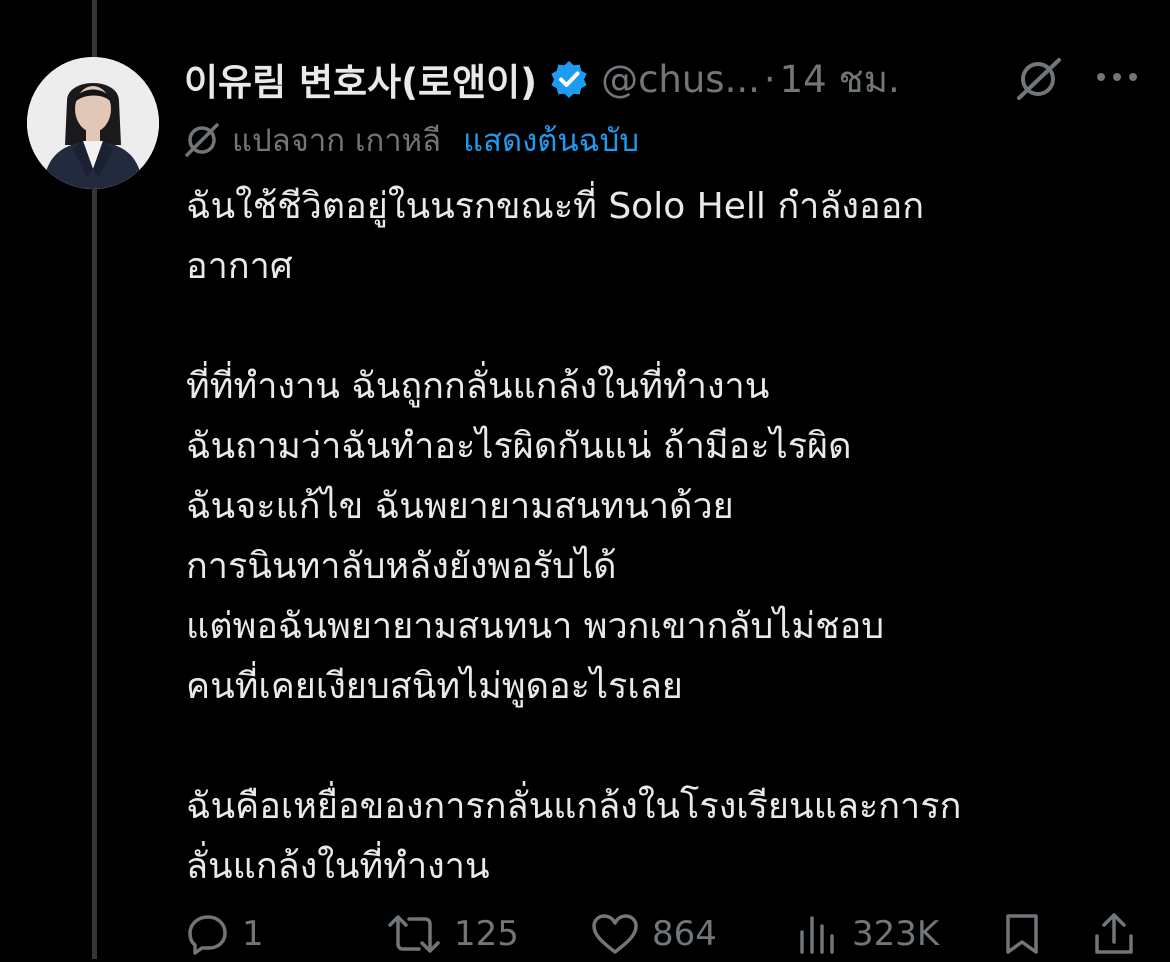  Describe the element at coordinates (414, 934) in the screenshot. I see `repost-icon` at that location.